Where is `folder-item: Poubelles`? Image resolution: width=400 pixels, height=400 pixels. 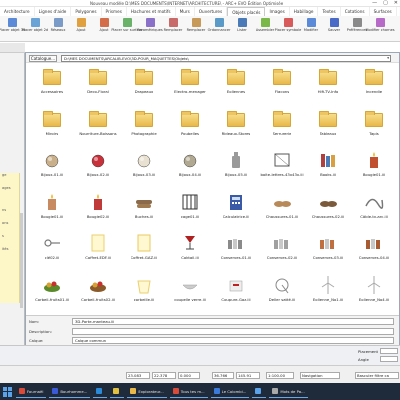 folder-item: Poubelles is located at coordinates (190, 125).